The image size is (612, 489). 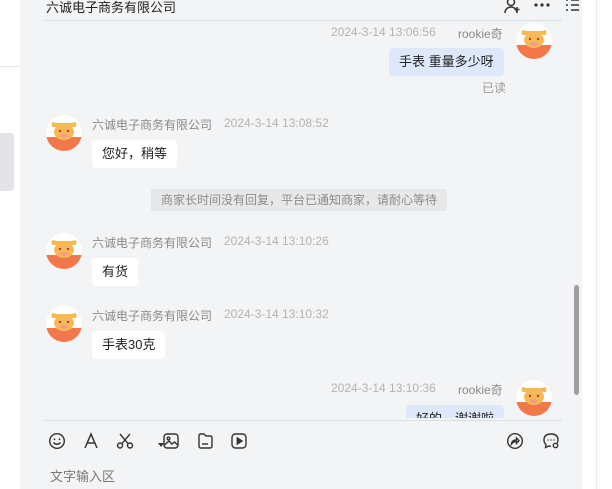 I want to click on right-sidebar-edge, so click(x=597, y=244).